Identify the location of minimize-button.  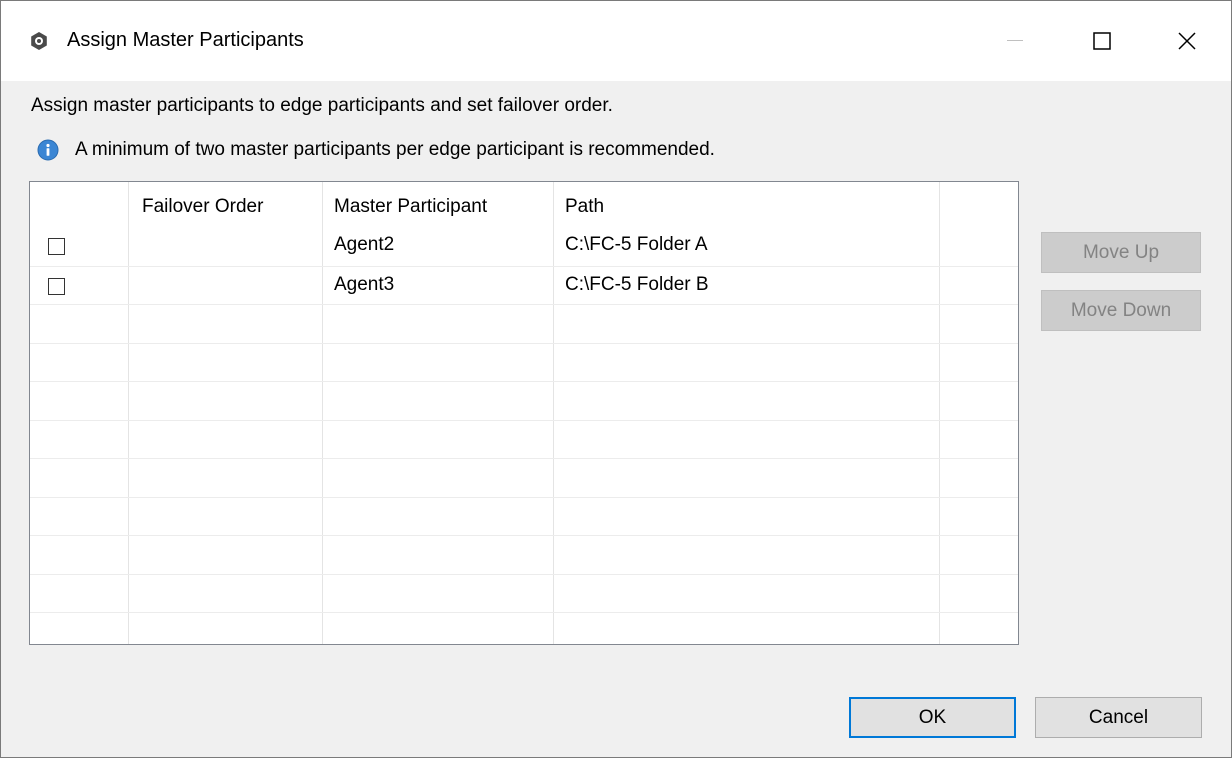
(1015, 41).